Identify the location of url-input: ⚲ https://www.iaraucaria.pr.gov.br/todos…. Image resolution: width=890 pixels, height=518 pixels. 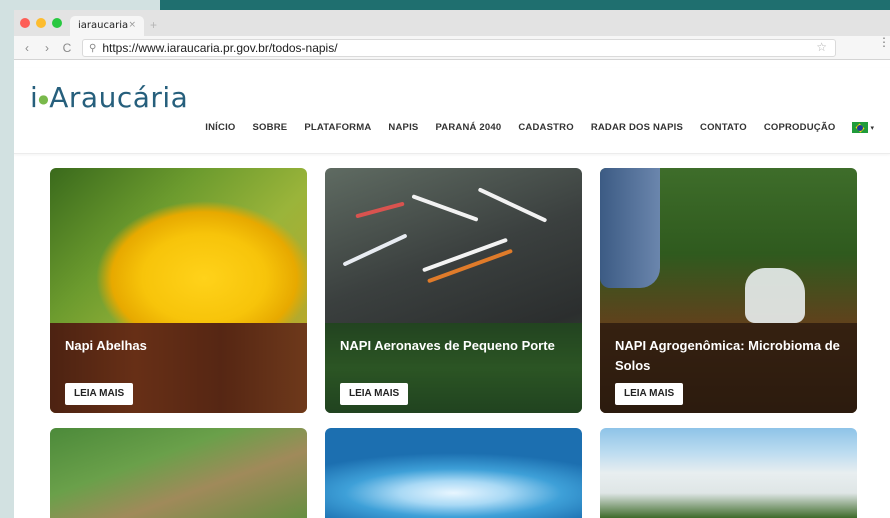
(459, 48).